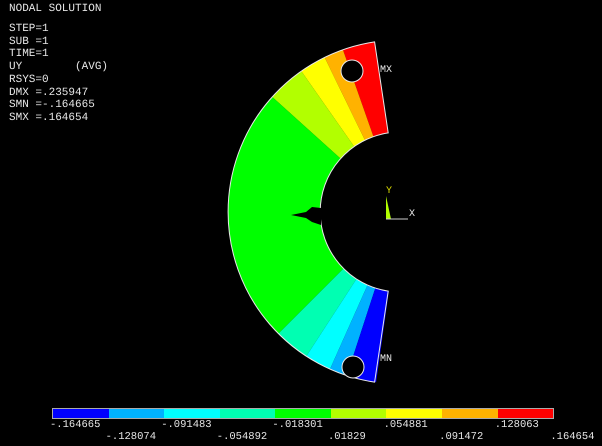  What do you see at coordinates (306, 216) in the screenshot?
I see `crack-notch` at bounding box center [306, 216].